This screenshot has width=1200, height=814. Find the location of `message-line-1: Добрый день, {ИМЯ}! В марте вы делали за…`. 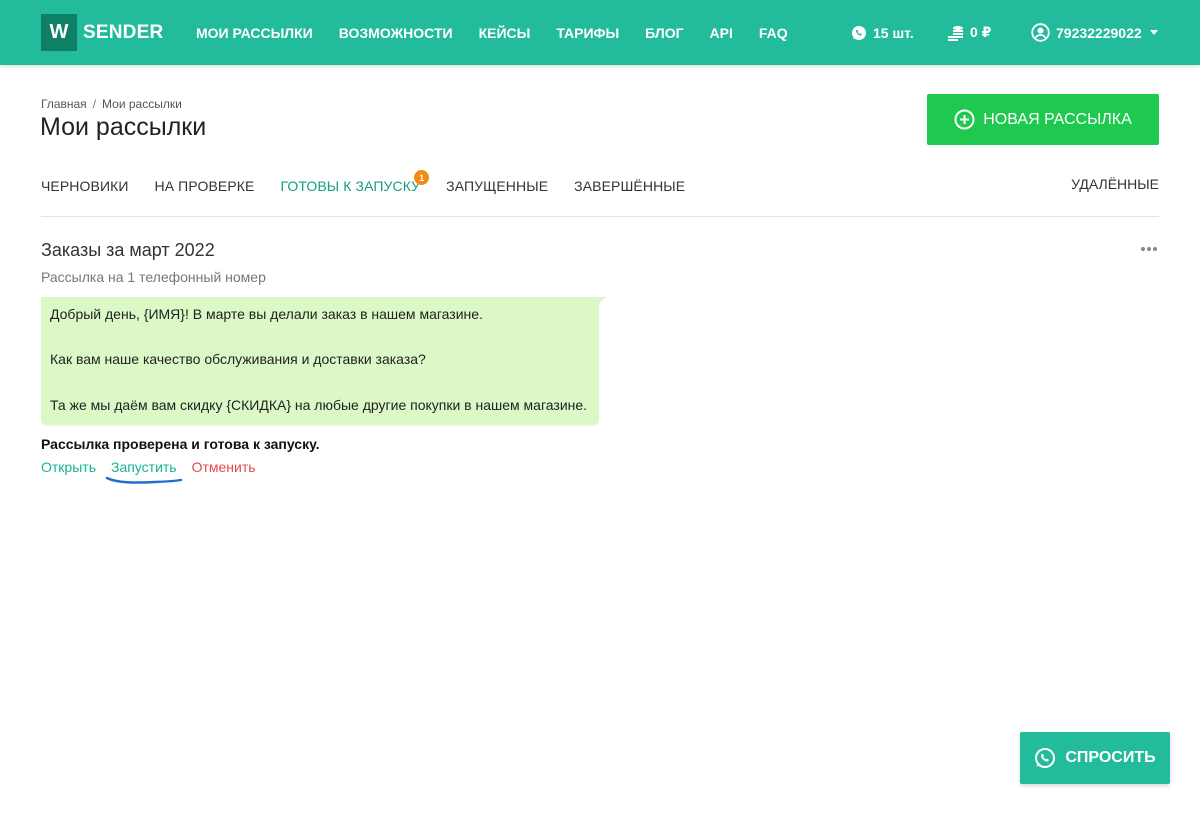

message-line-1: Добрый день, {ИМЯ}! В марте вы делали за… is located at coordinates (266, 314).